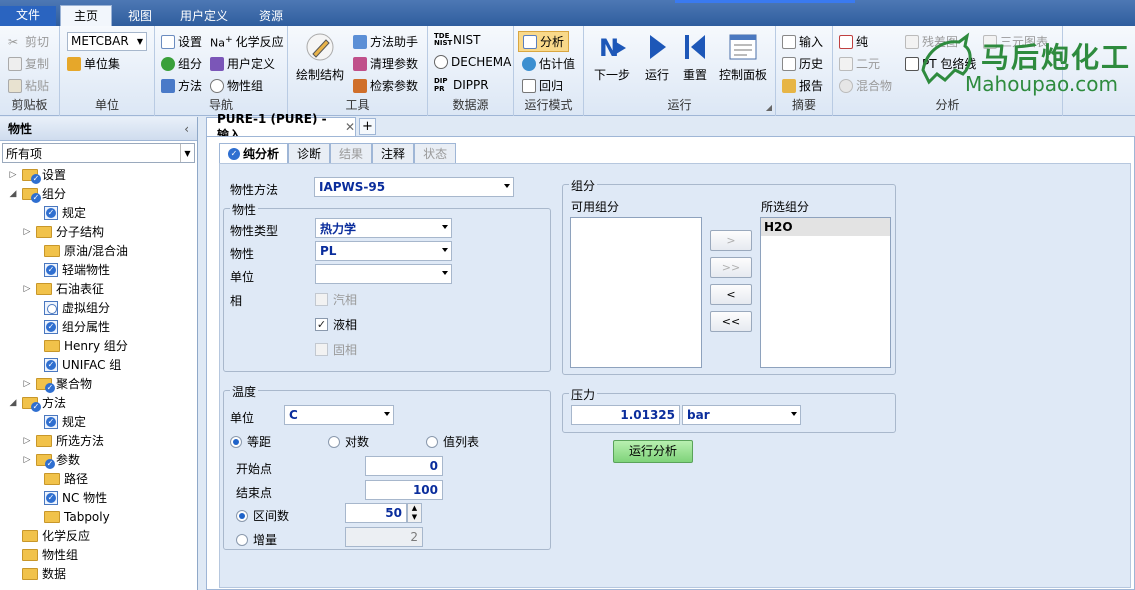  Describe the element at coordinates (75, 364) in the screenshot. I see `tree-item-unifac: UNIFAC 组` at that location.